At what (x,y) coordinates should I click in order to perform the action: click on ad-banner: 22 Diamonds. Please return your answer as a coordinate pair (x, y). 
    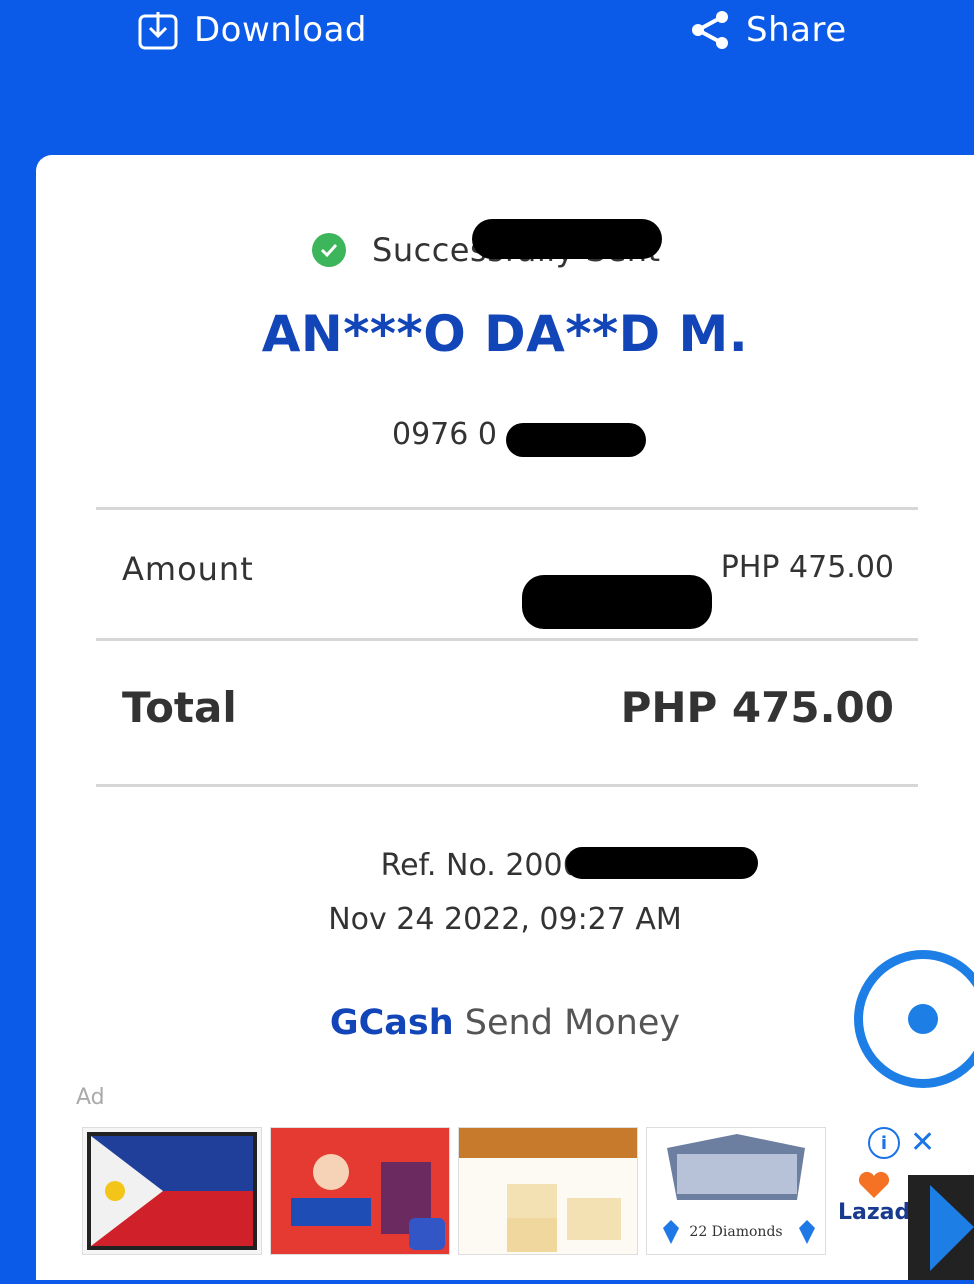
    Looking at the image, I should click on (454, 1191).